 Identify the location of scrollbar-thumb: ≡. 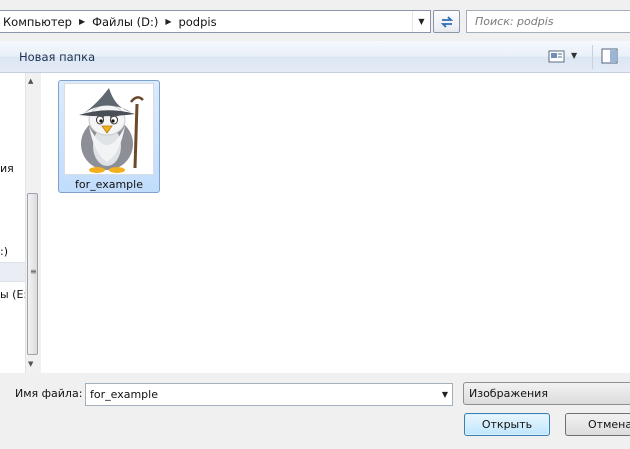
(32, 274).